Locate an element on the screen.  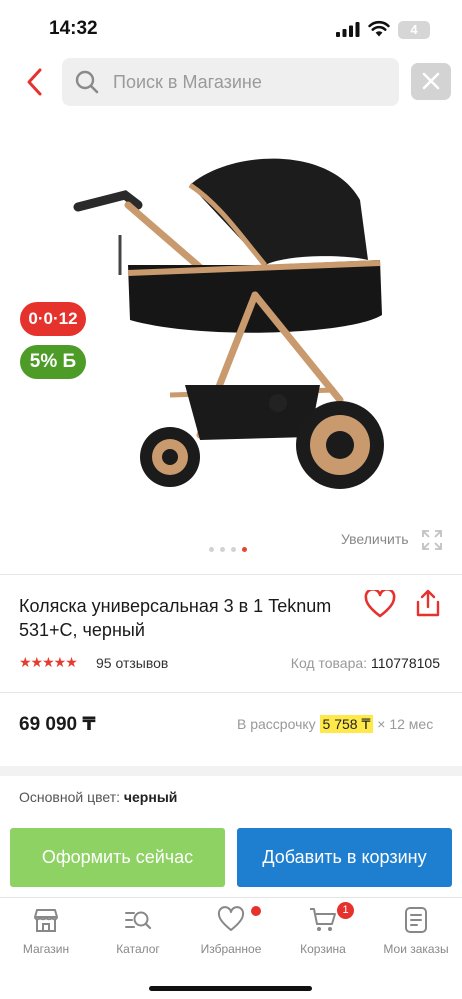
product-code-label: Код товара: is located at coordinates (329, 663).